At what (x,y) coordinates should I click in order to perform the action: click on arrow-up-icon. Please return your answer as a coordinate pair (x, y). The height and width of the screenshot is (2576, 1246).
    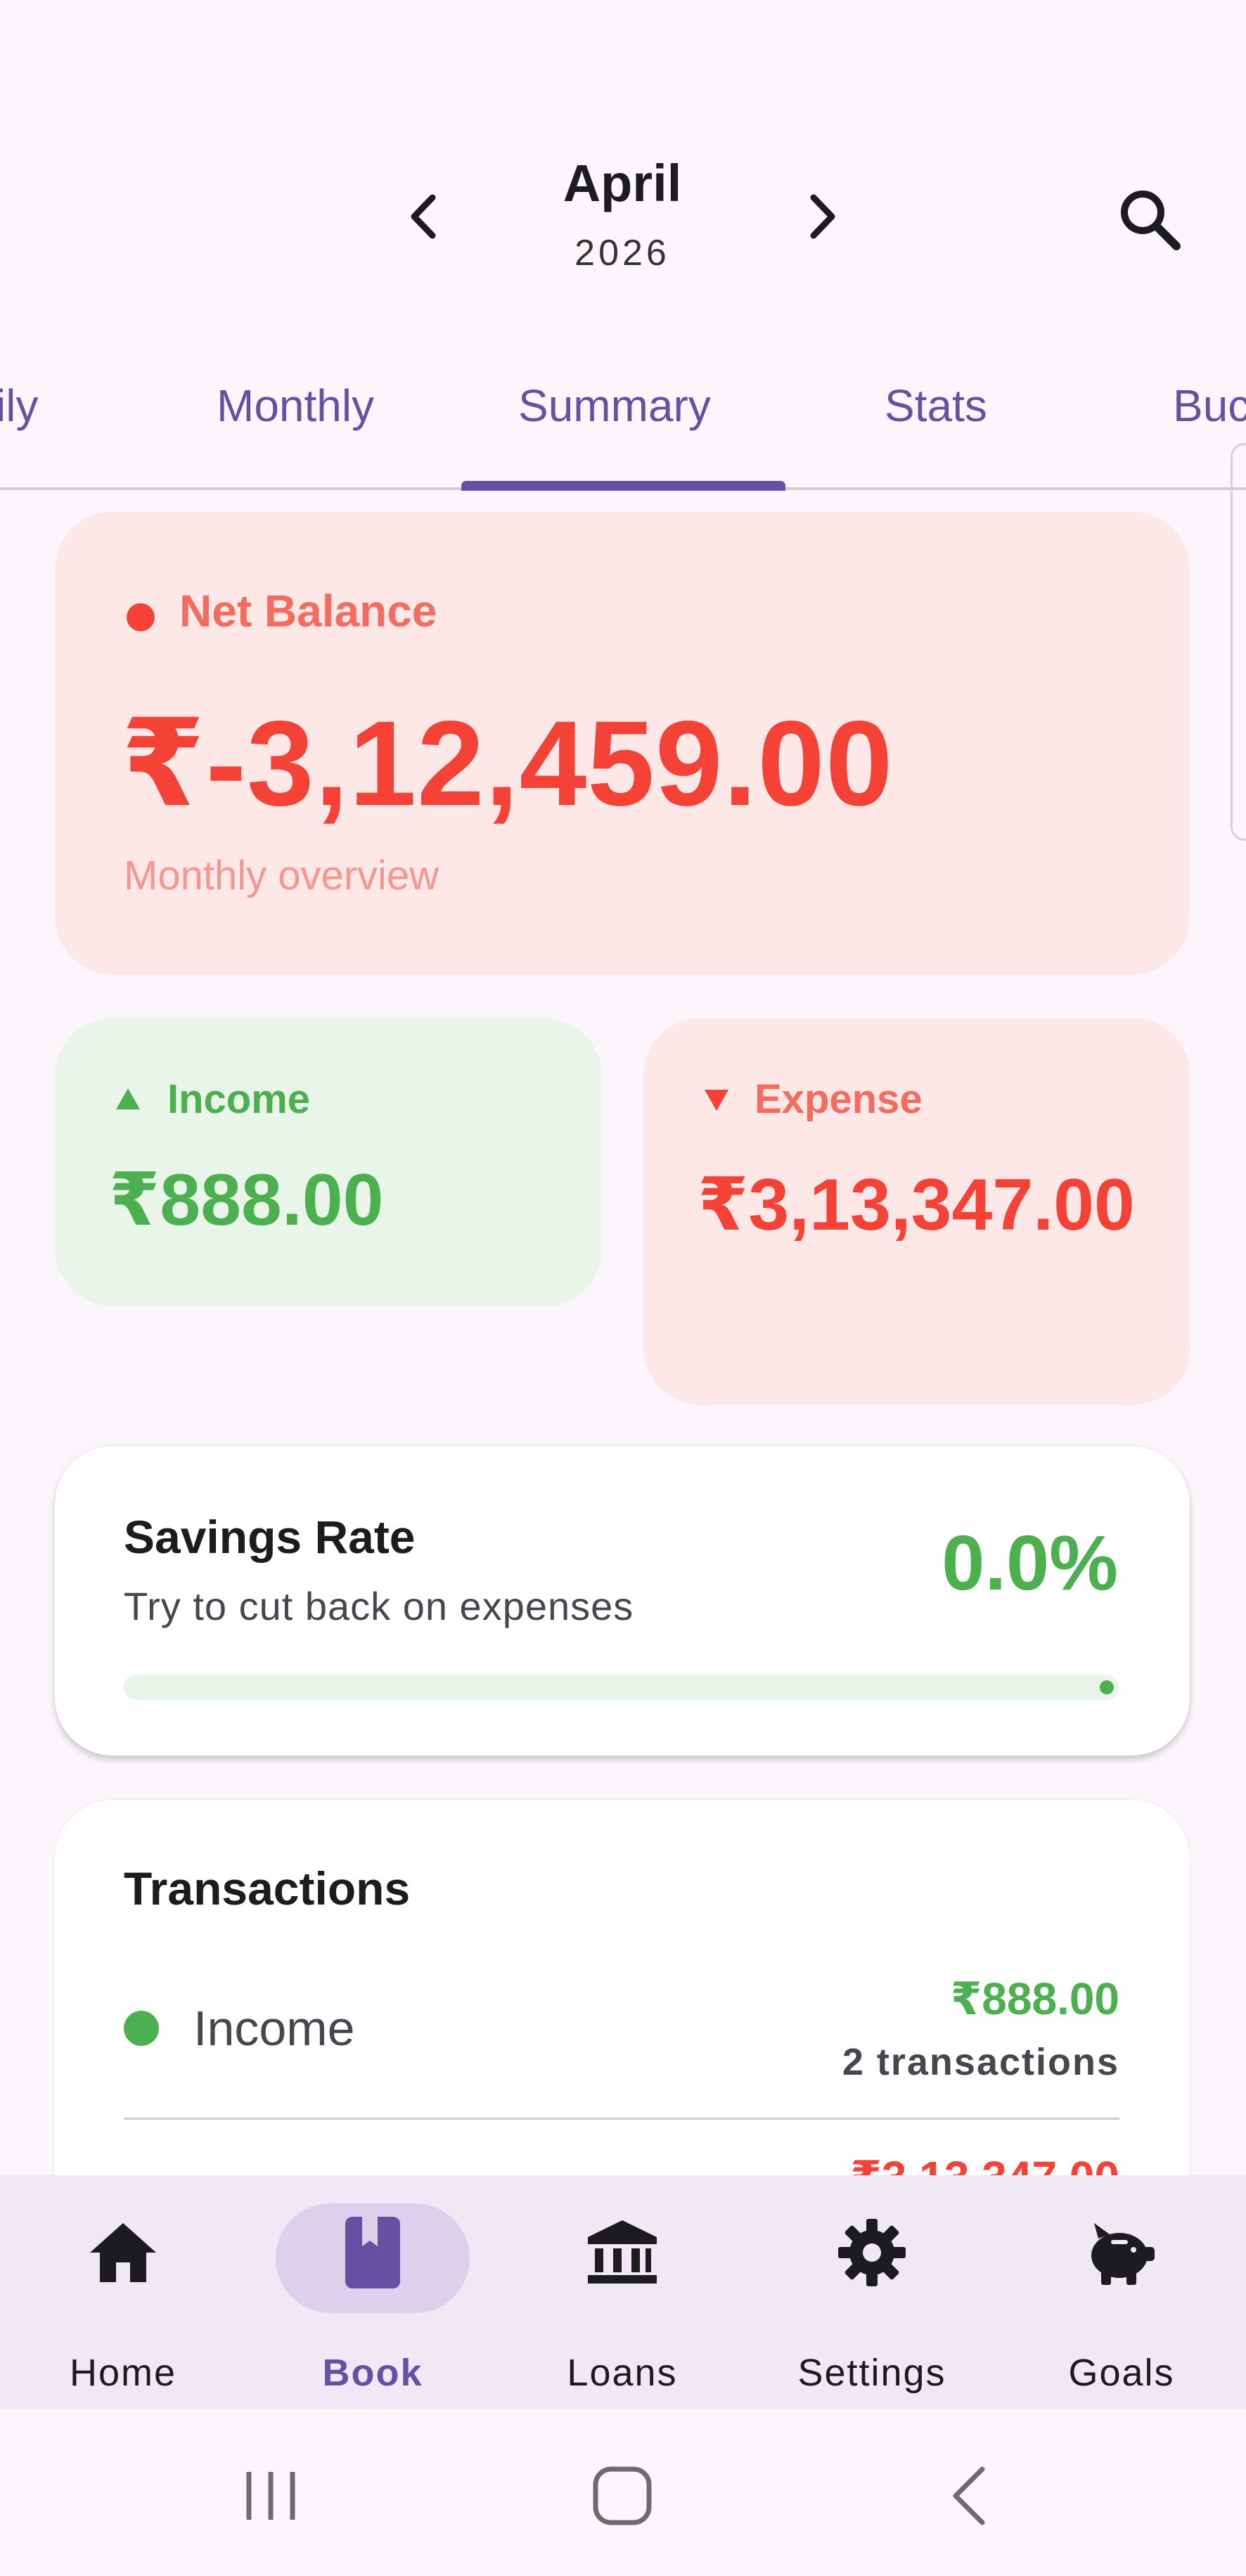
    Looking at the image, I should click on (128, 1098).